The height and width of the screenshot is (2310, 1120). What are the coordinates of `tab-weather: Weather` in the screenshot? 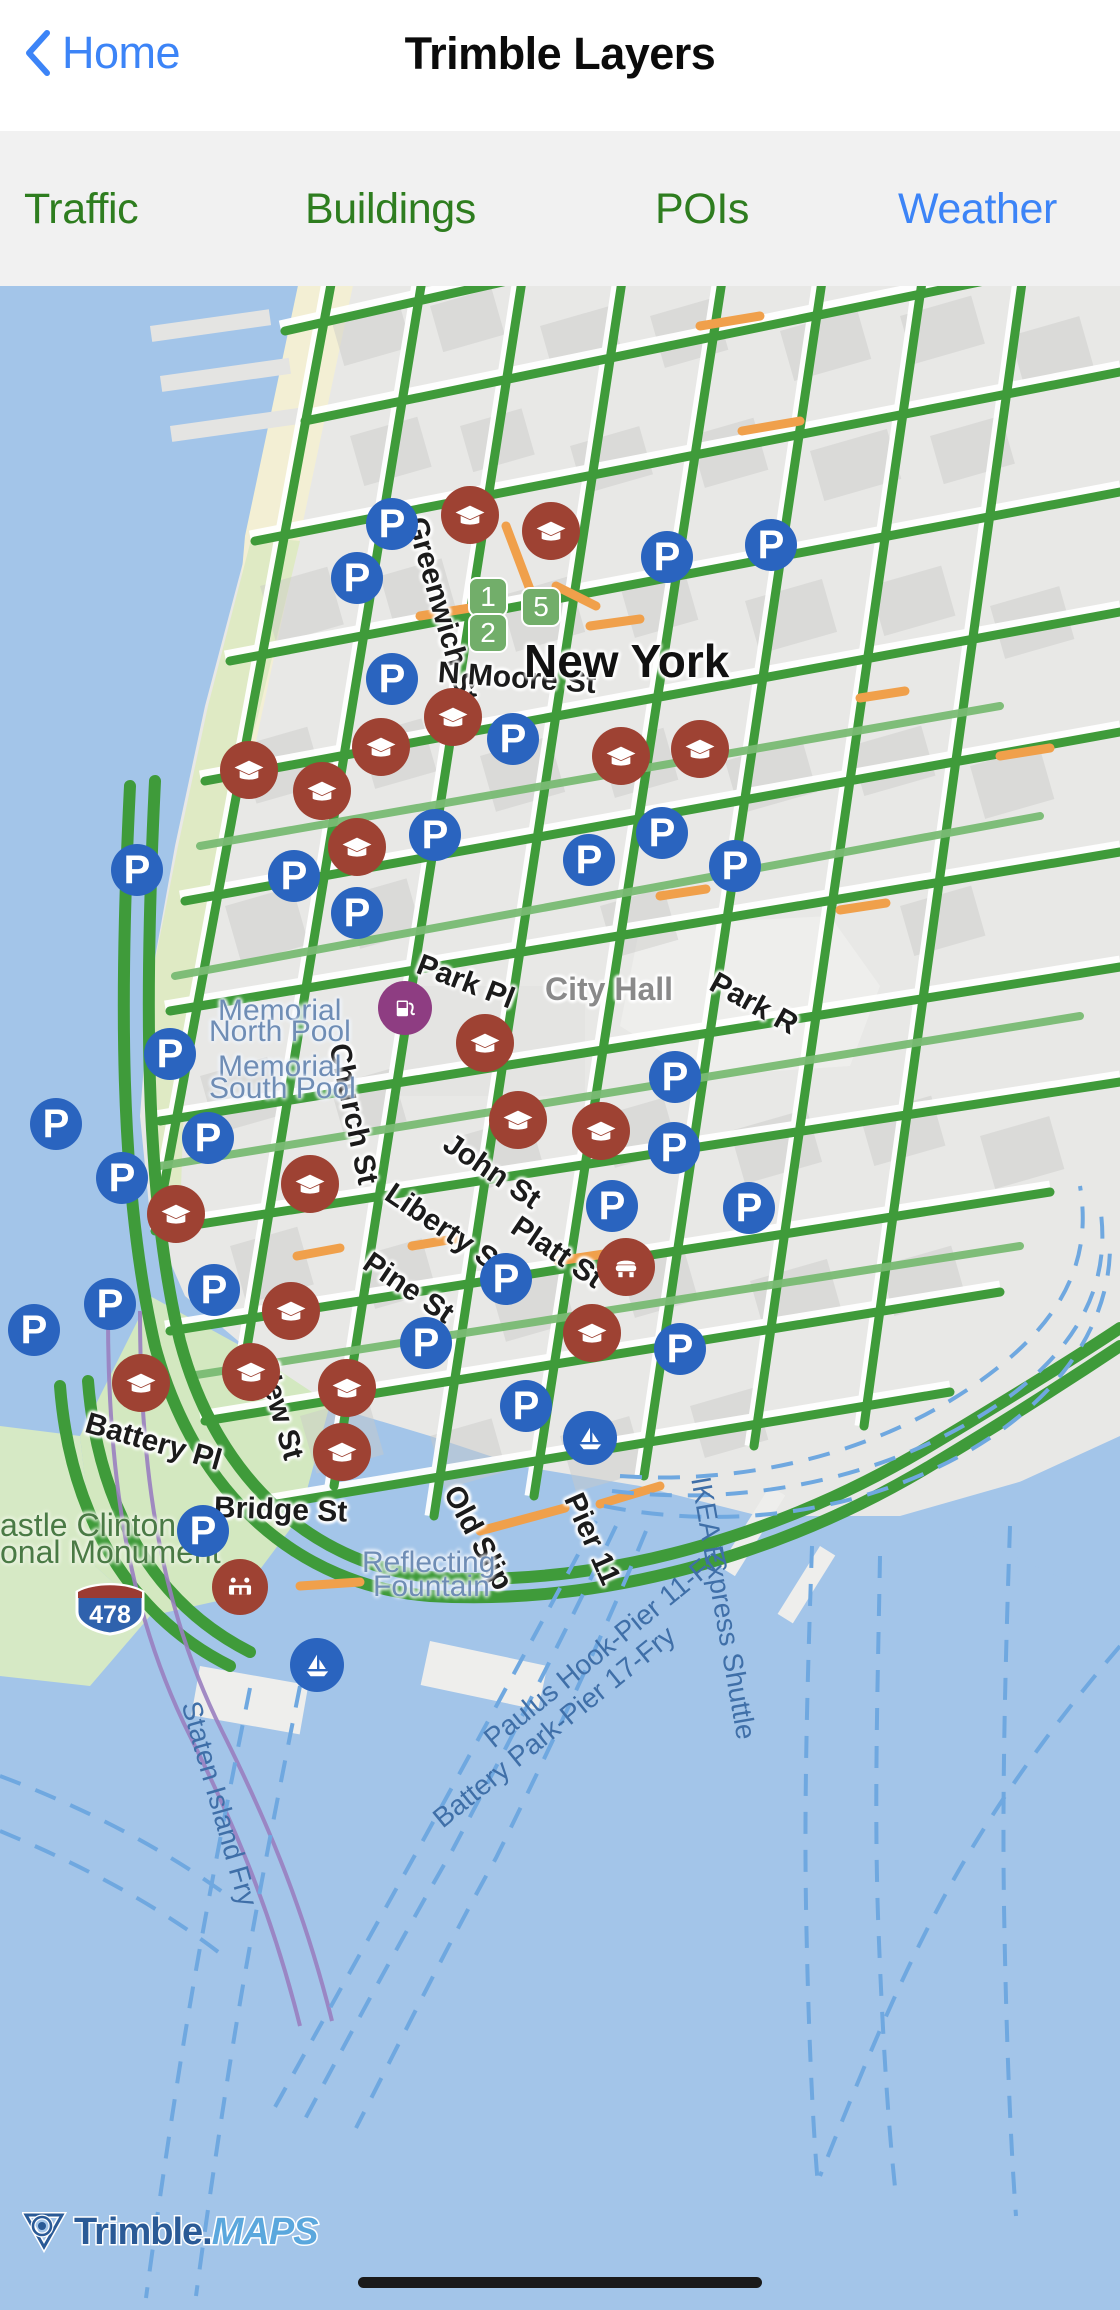 It's located at (977, 209).